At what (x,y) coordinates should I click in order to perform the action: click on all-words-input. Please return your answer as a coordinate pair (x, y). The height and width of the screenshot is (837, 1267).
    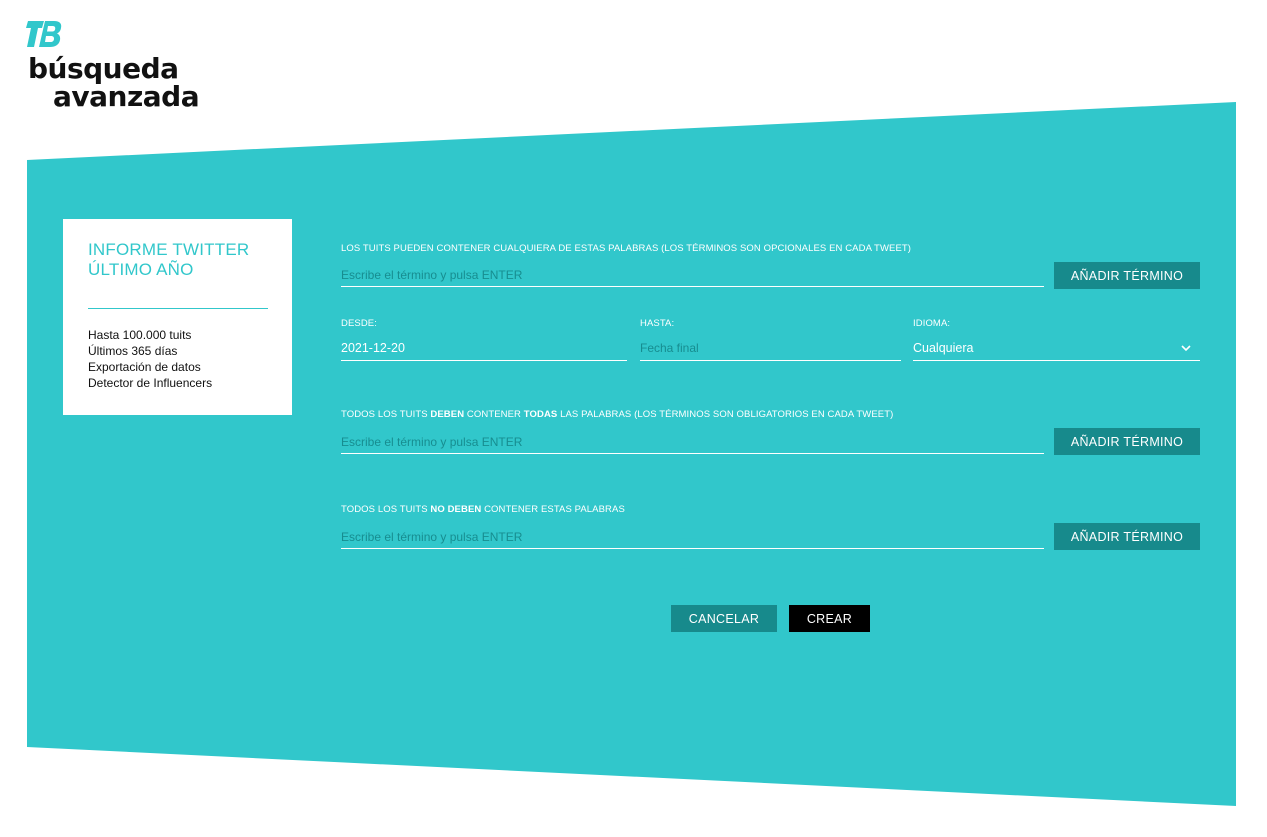
    Looking at the image, I should click on (692, 441).